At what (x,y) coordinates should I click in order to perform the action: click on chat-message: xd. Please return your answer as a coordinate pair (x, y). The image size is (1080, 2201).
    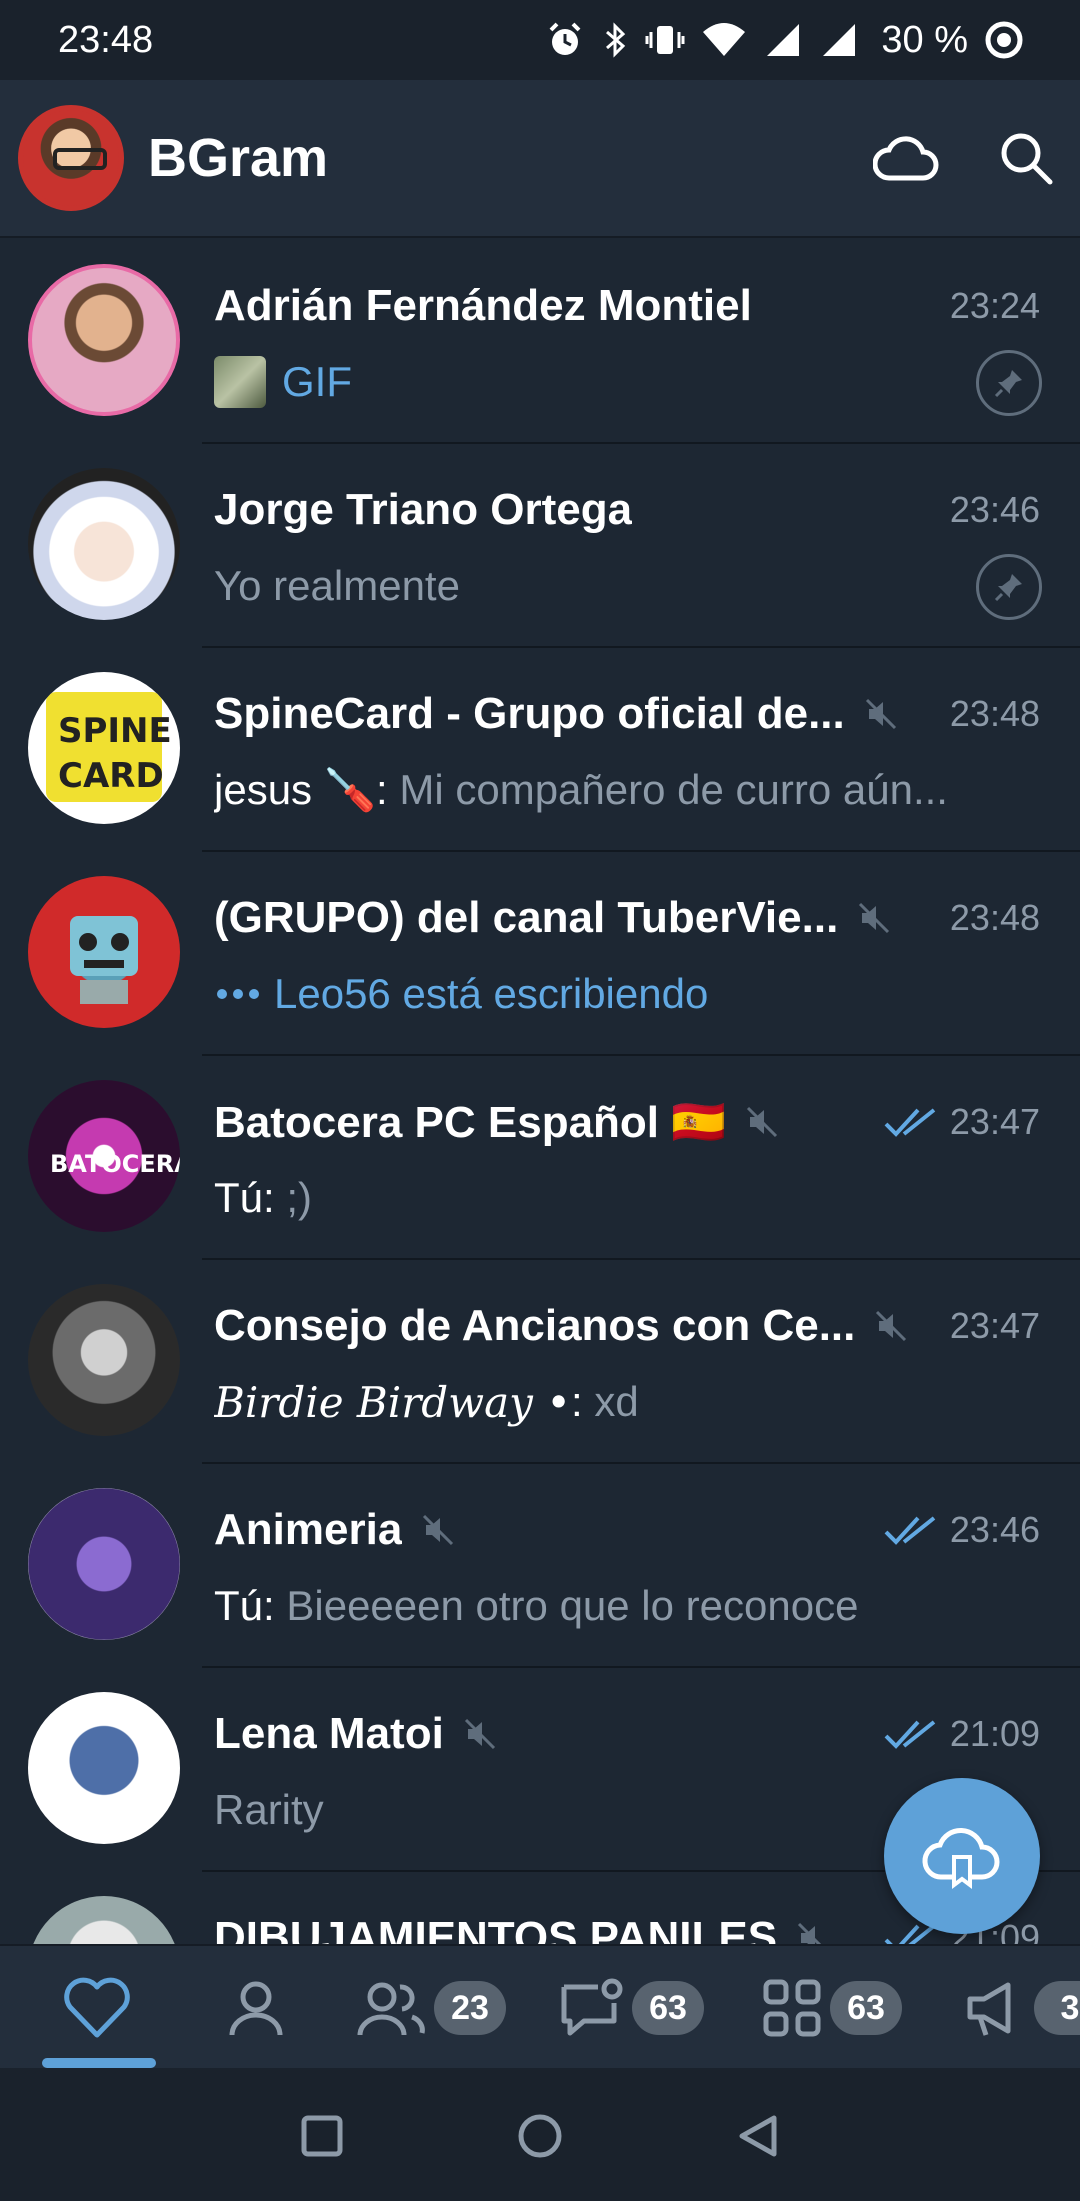
    Looking at the image, I should click on (616, 1401).